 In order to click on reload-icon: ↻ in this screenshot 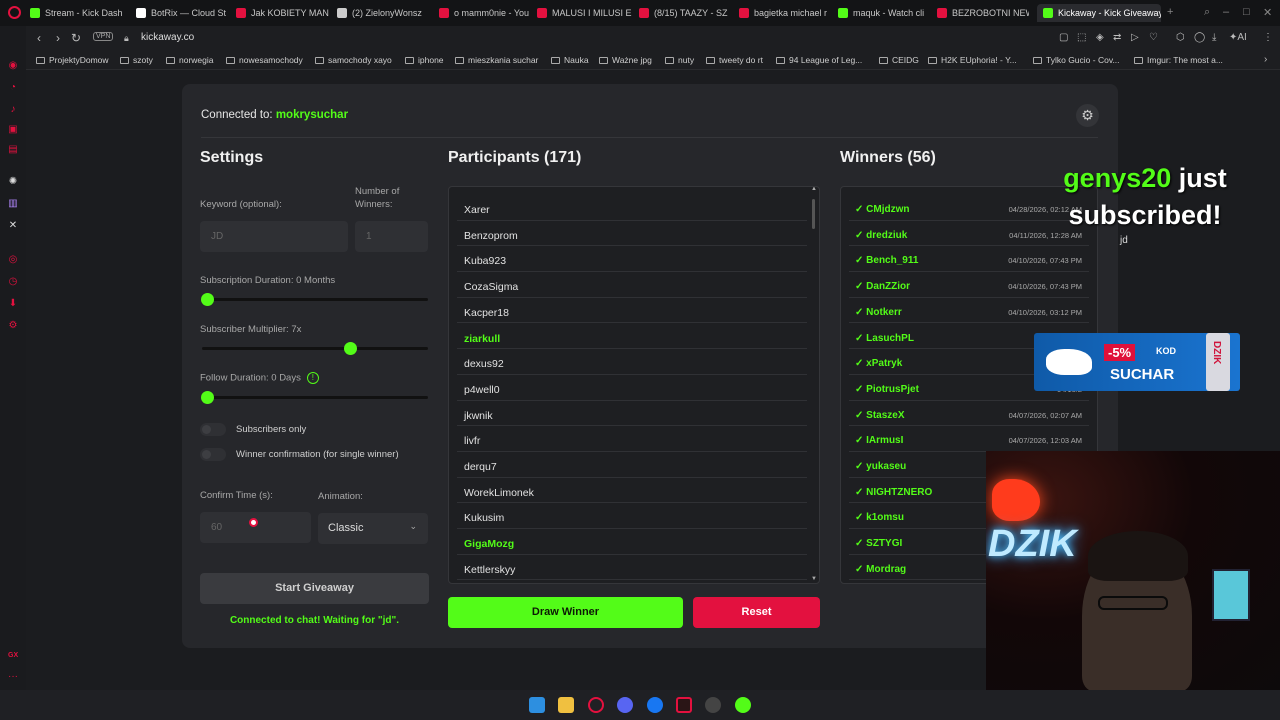, I will do `click(76, 38)`.